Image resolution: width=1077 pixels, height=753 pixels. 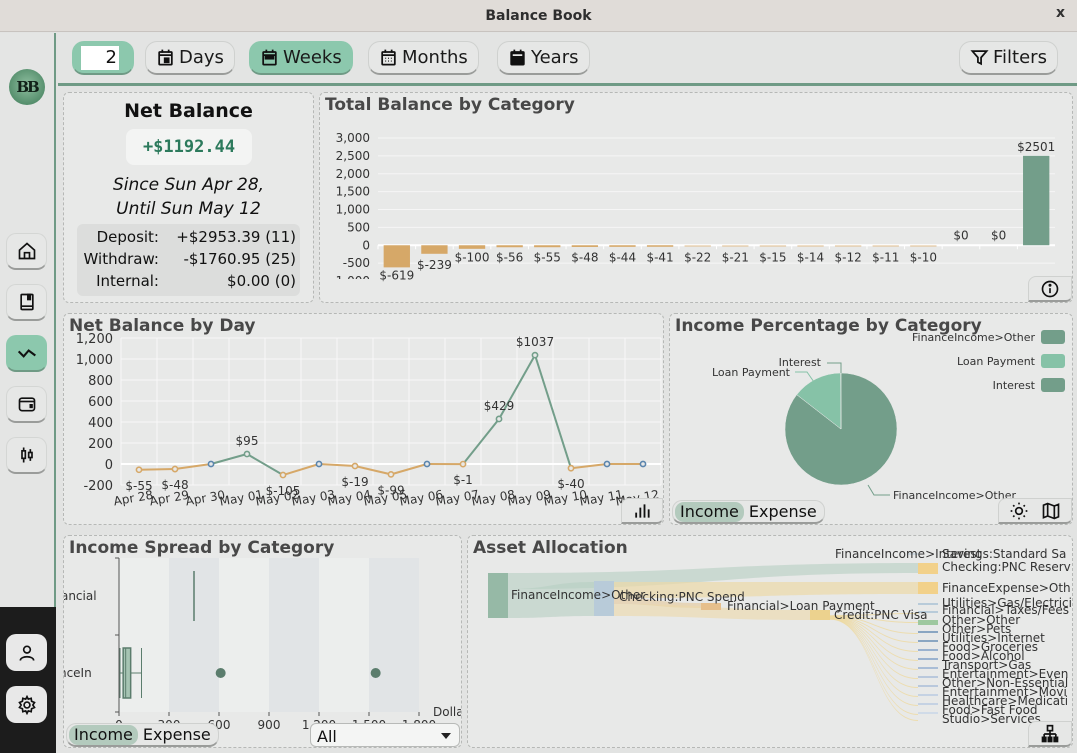 I want to click on line-y-tick-label: 1,000, so click(x=94, y=360).